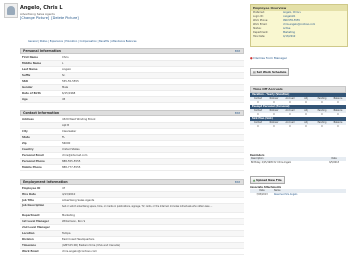 The height and width of the screenshot is (263, 350). Describe the element at coordinates (32, 167) in the screenshot. I see `field-label: Mobile Phone` at that location.